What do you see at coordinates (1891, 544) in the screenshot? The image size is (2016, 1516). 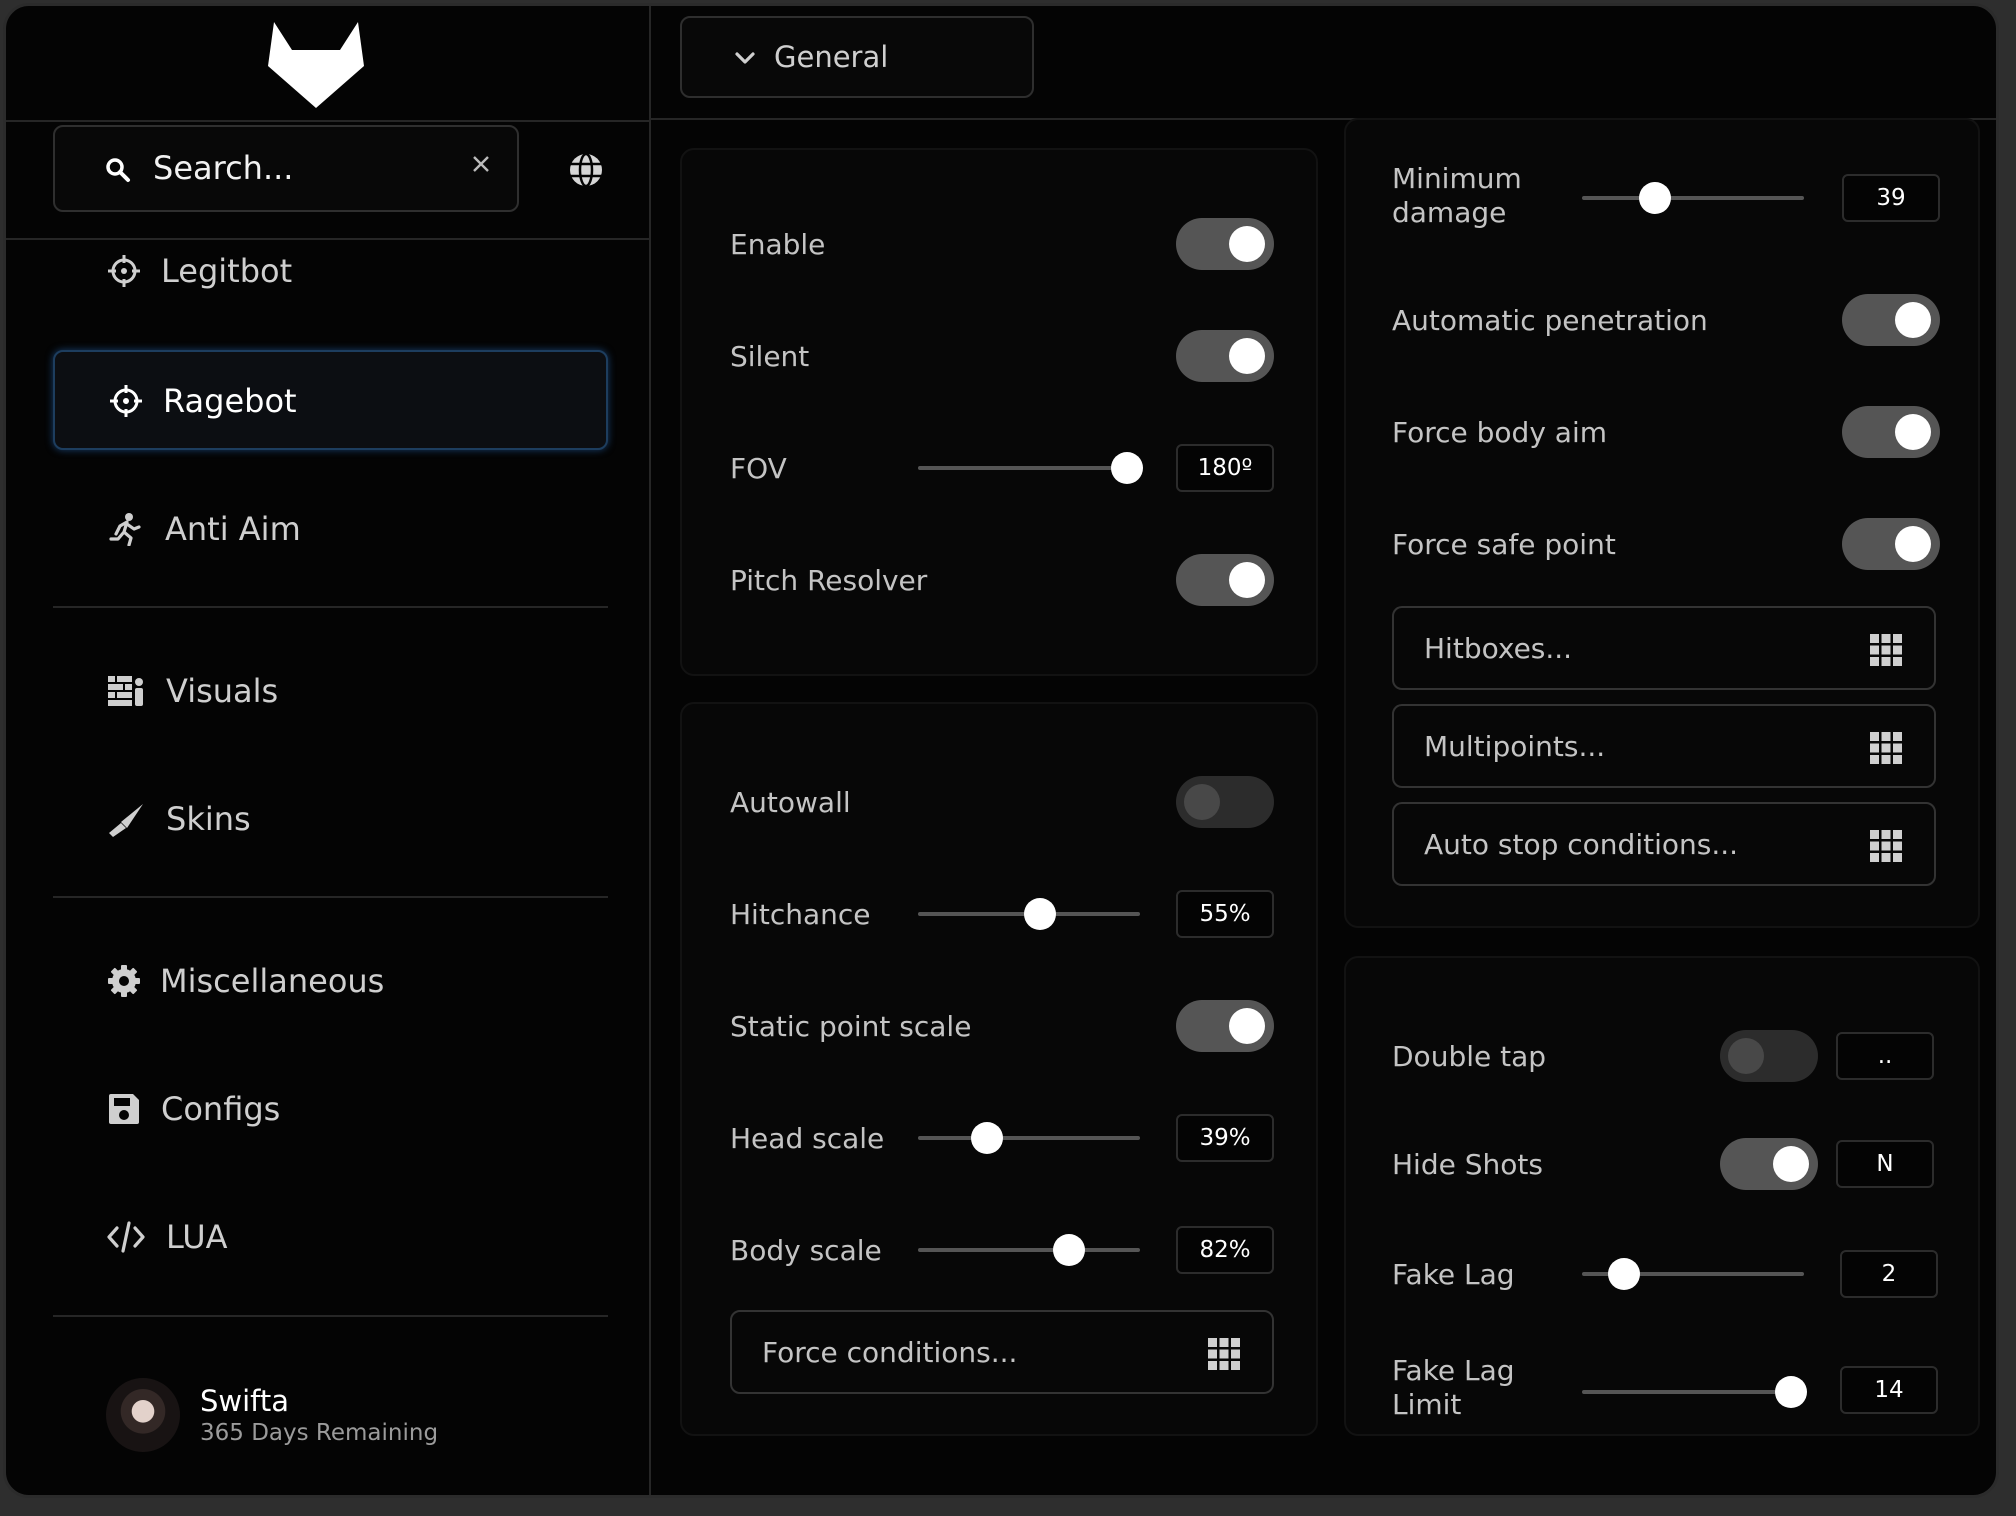 I see `force-safe-point-toggle` at bounding box center [1891, 544].